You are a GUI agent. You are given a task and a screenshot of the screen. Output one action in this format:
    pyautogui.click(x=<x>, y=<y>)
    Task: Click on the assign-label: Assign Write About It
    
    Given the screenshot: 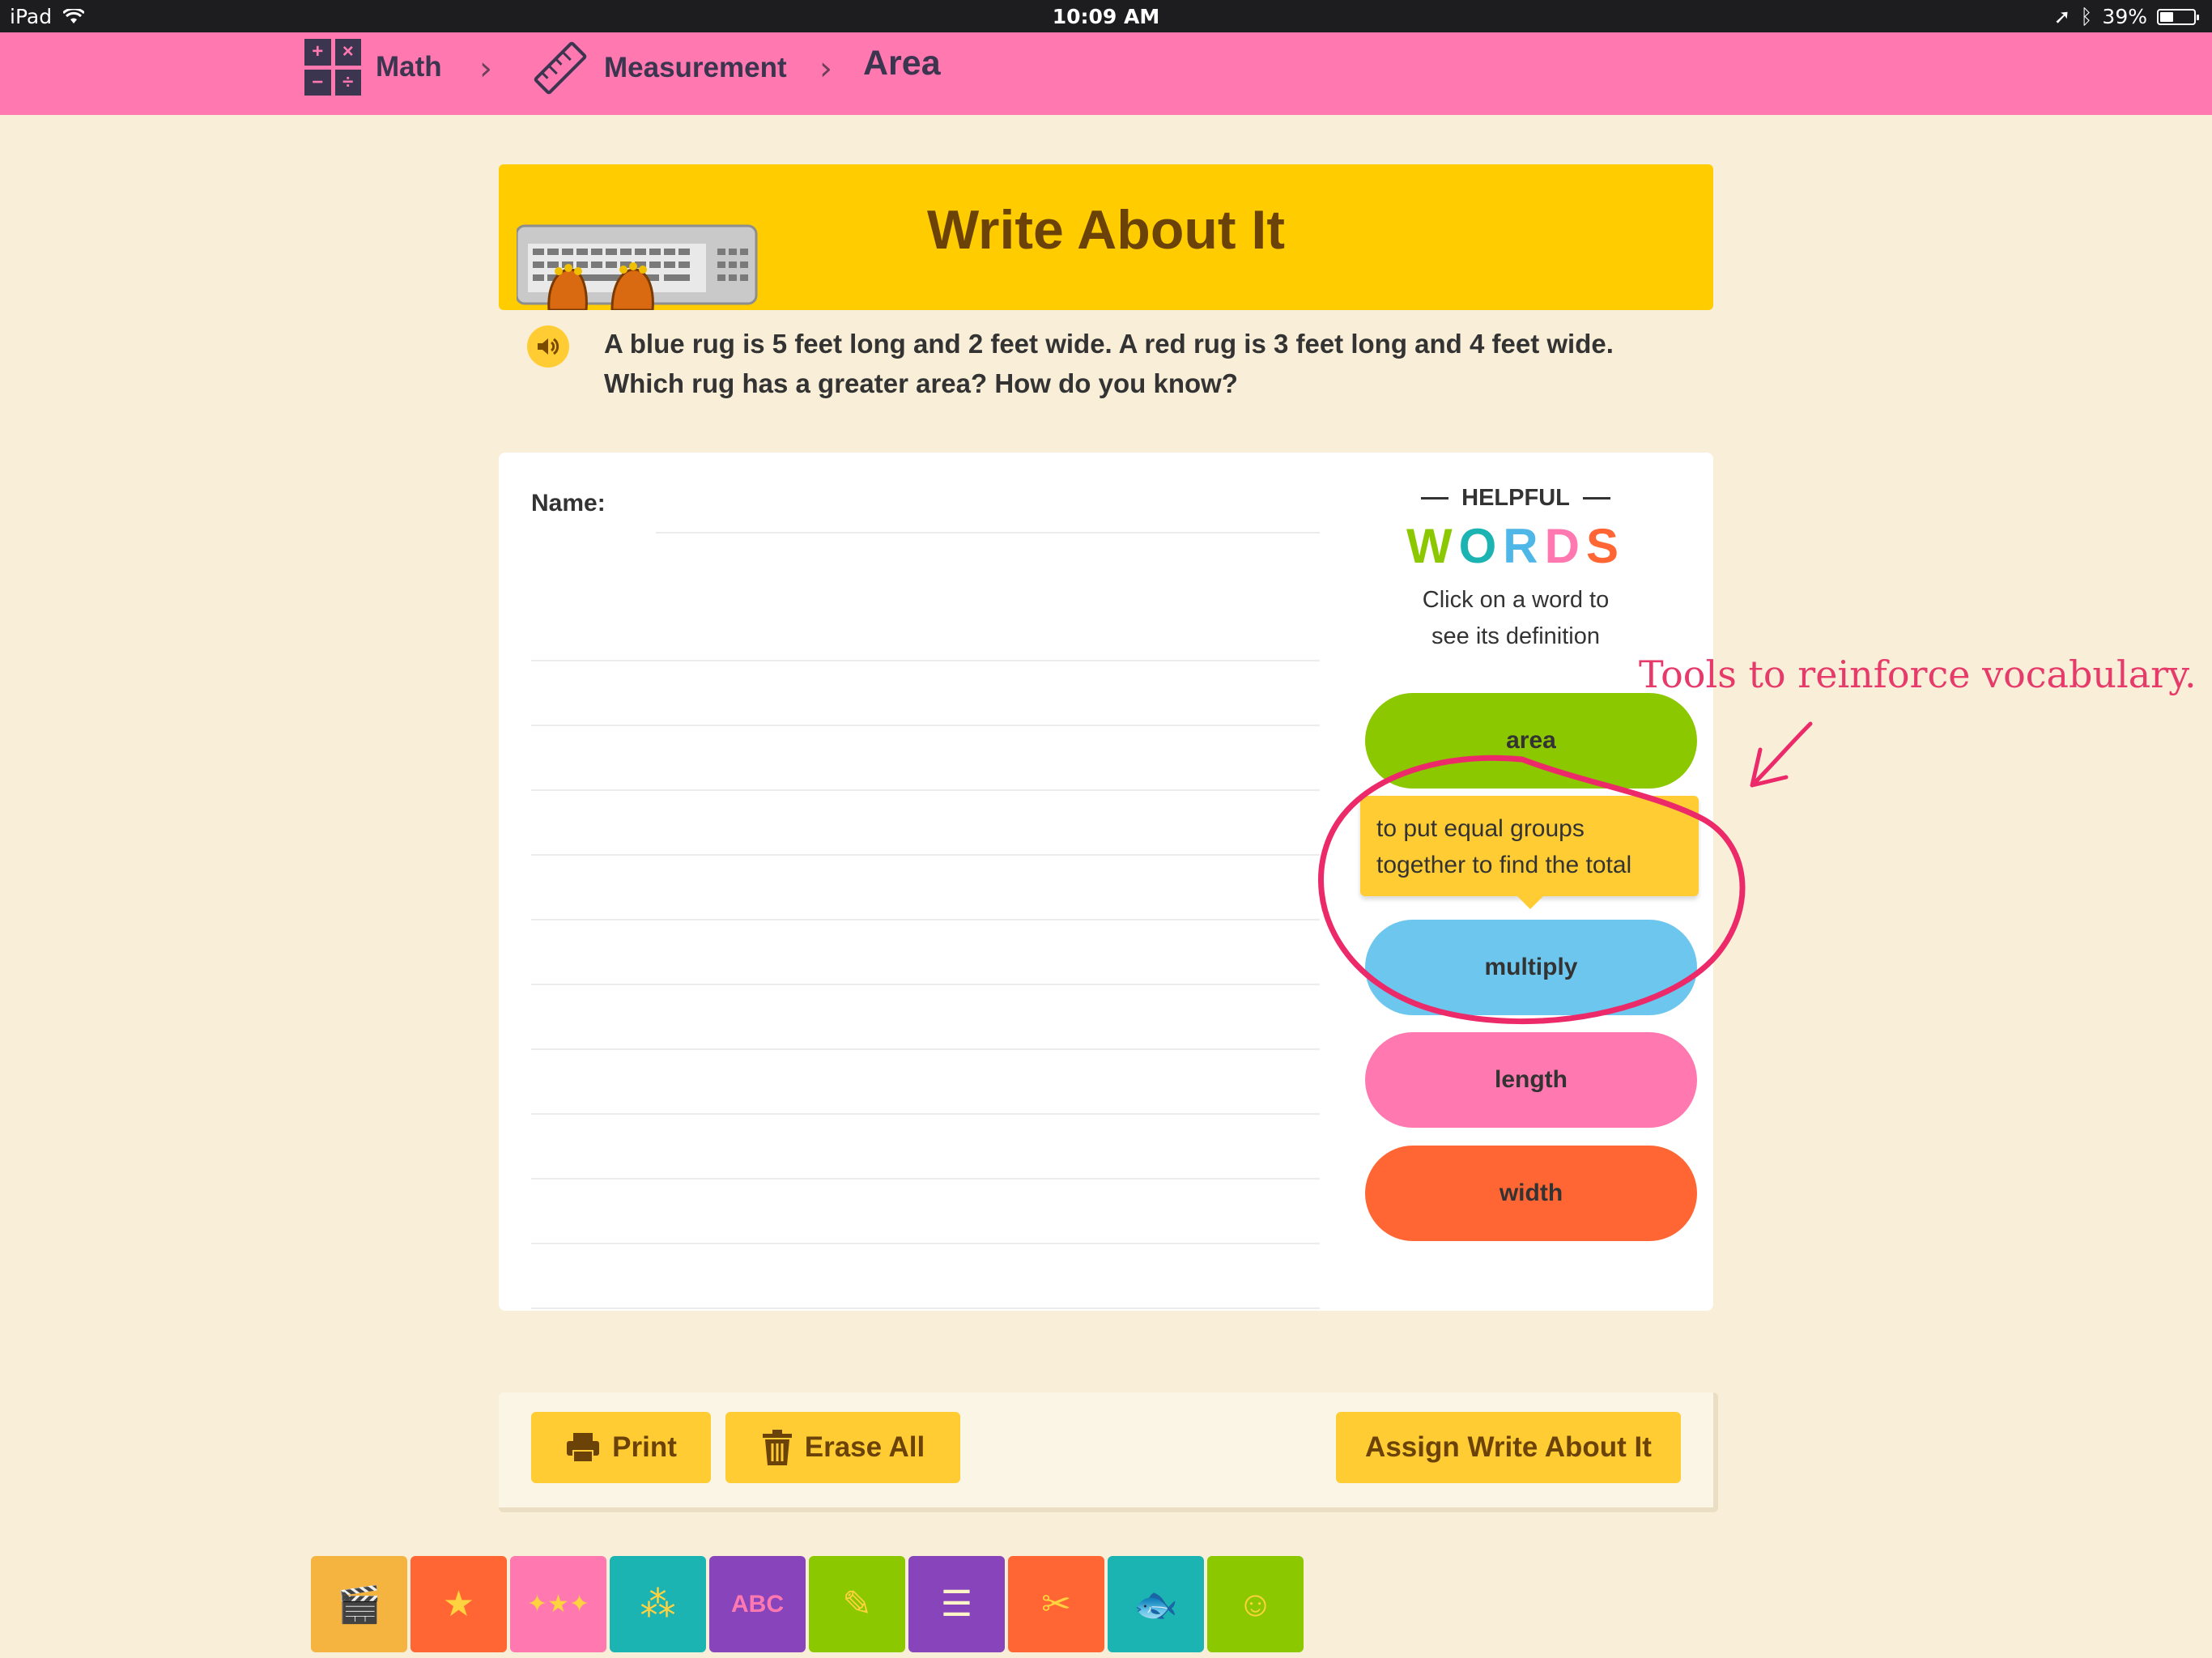 What is the action you would take?
    pyautogui.click(x=1508, y=1447)
    